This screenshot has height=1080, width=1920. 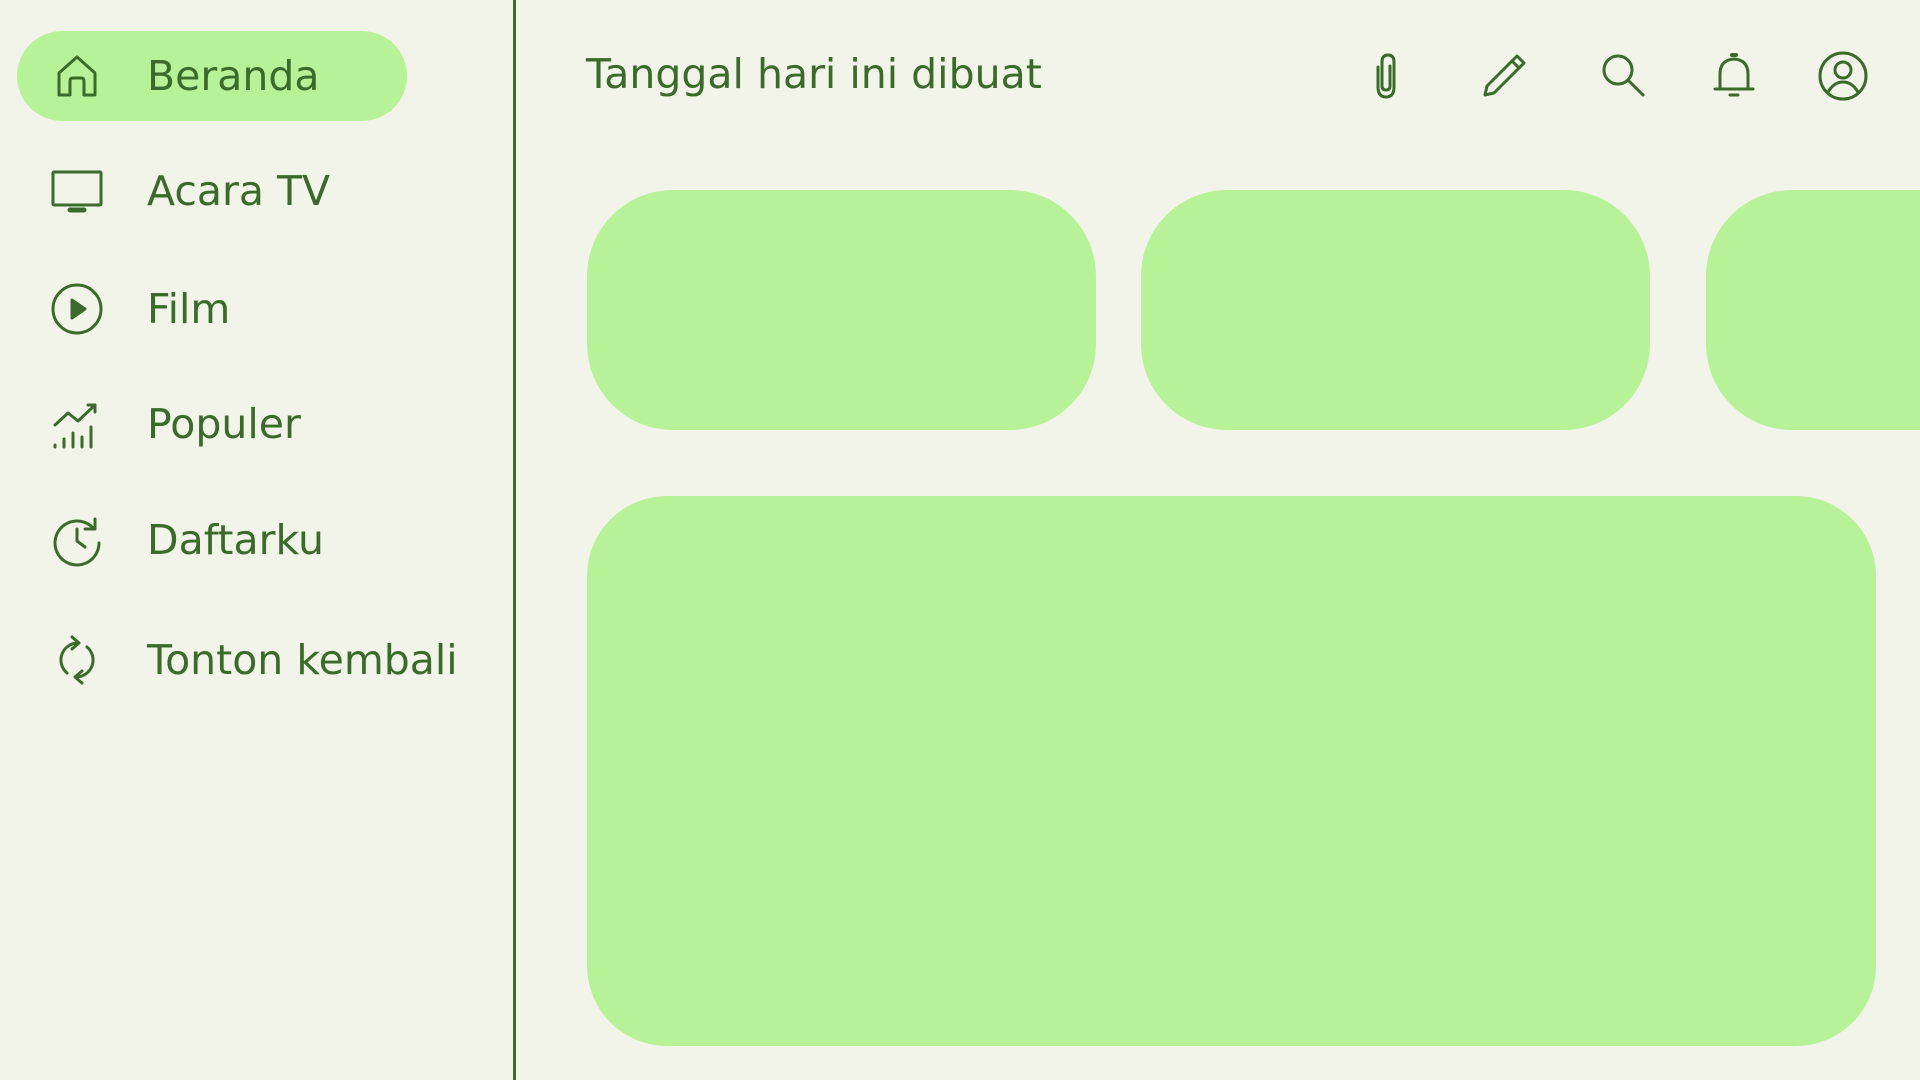 What do you see at coordinates (1623, 76) in the screenshot?
I see `search-icon` at bounding box center [1623, 76].